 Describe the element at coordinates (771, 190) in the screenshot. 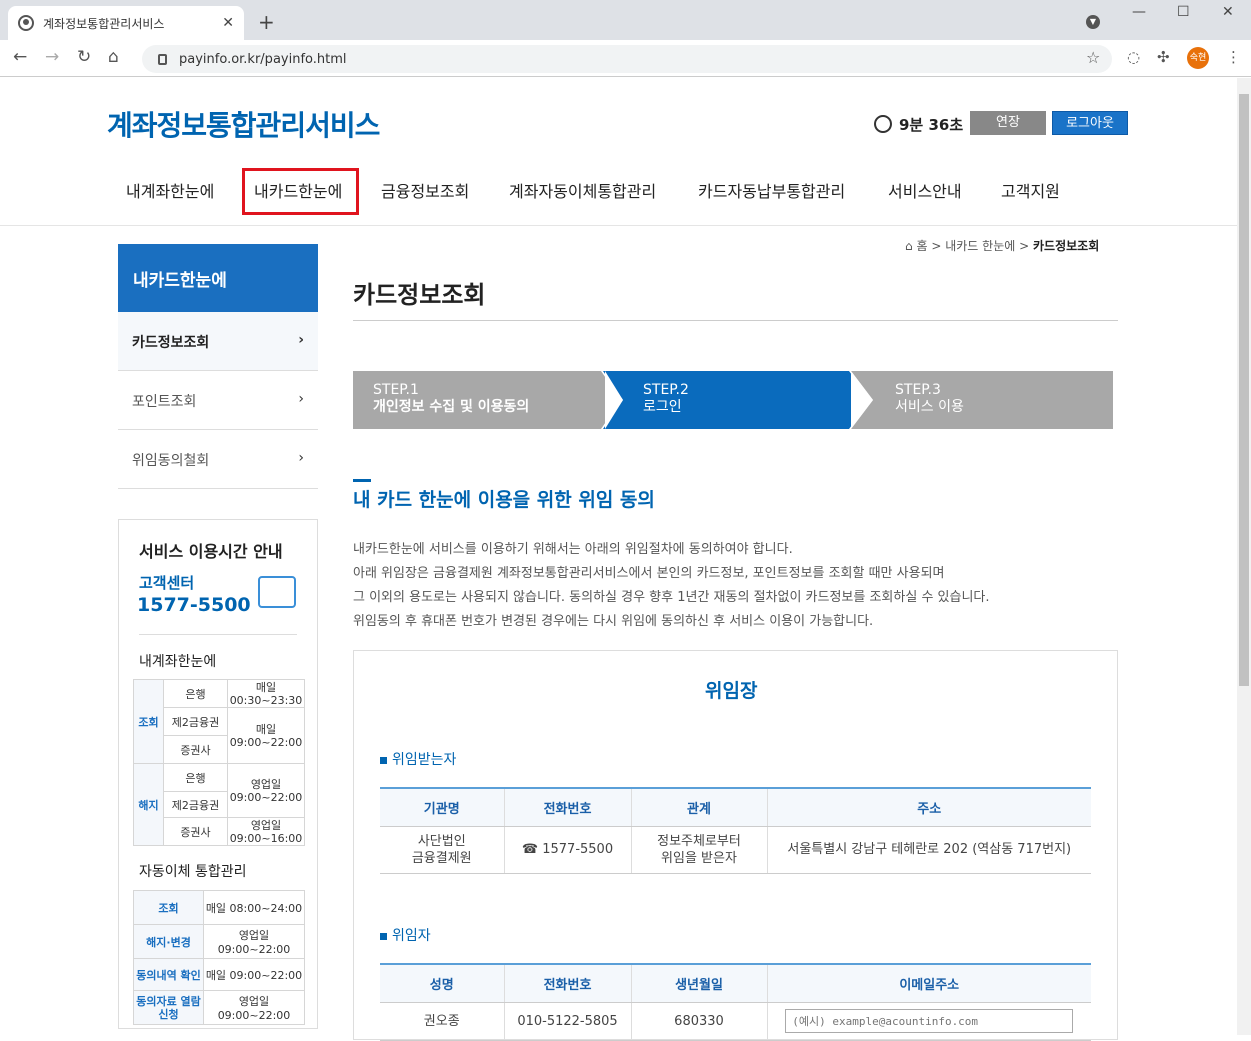

I see `gnb-item-autopay: 카드자동납부통합관리` at that location.